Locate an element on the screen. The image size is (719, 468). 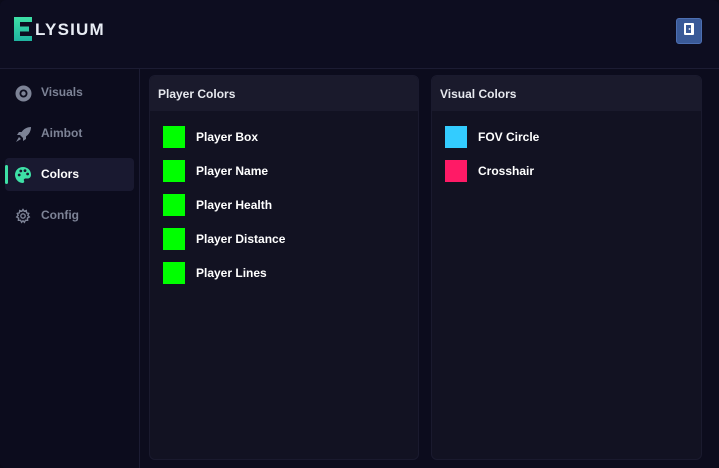
sidebar-item-label: Aimbot is located at coordinates (62, 133).